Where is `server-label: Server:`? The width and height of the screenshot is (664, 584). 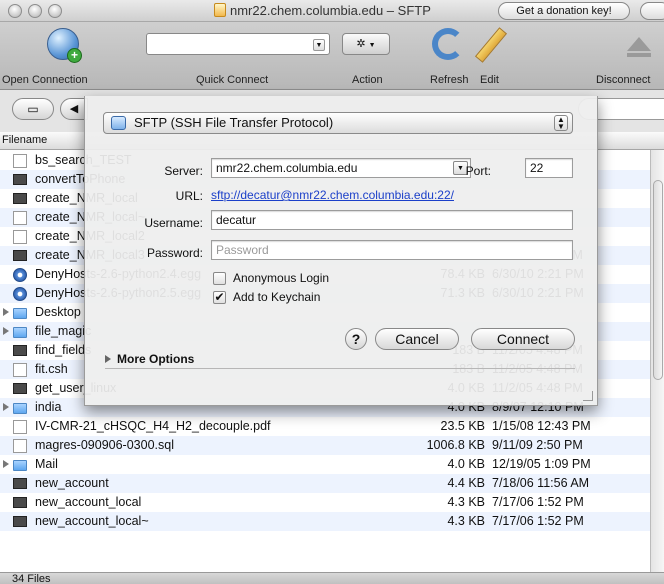 server-label: Server: is located at coordinates (183, 171).